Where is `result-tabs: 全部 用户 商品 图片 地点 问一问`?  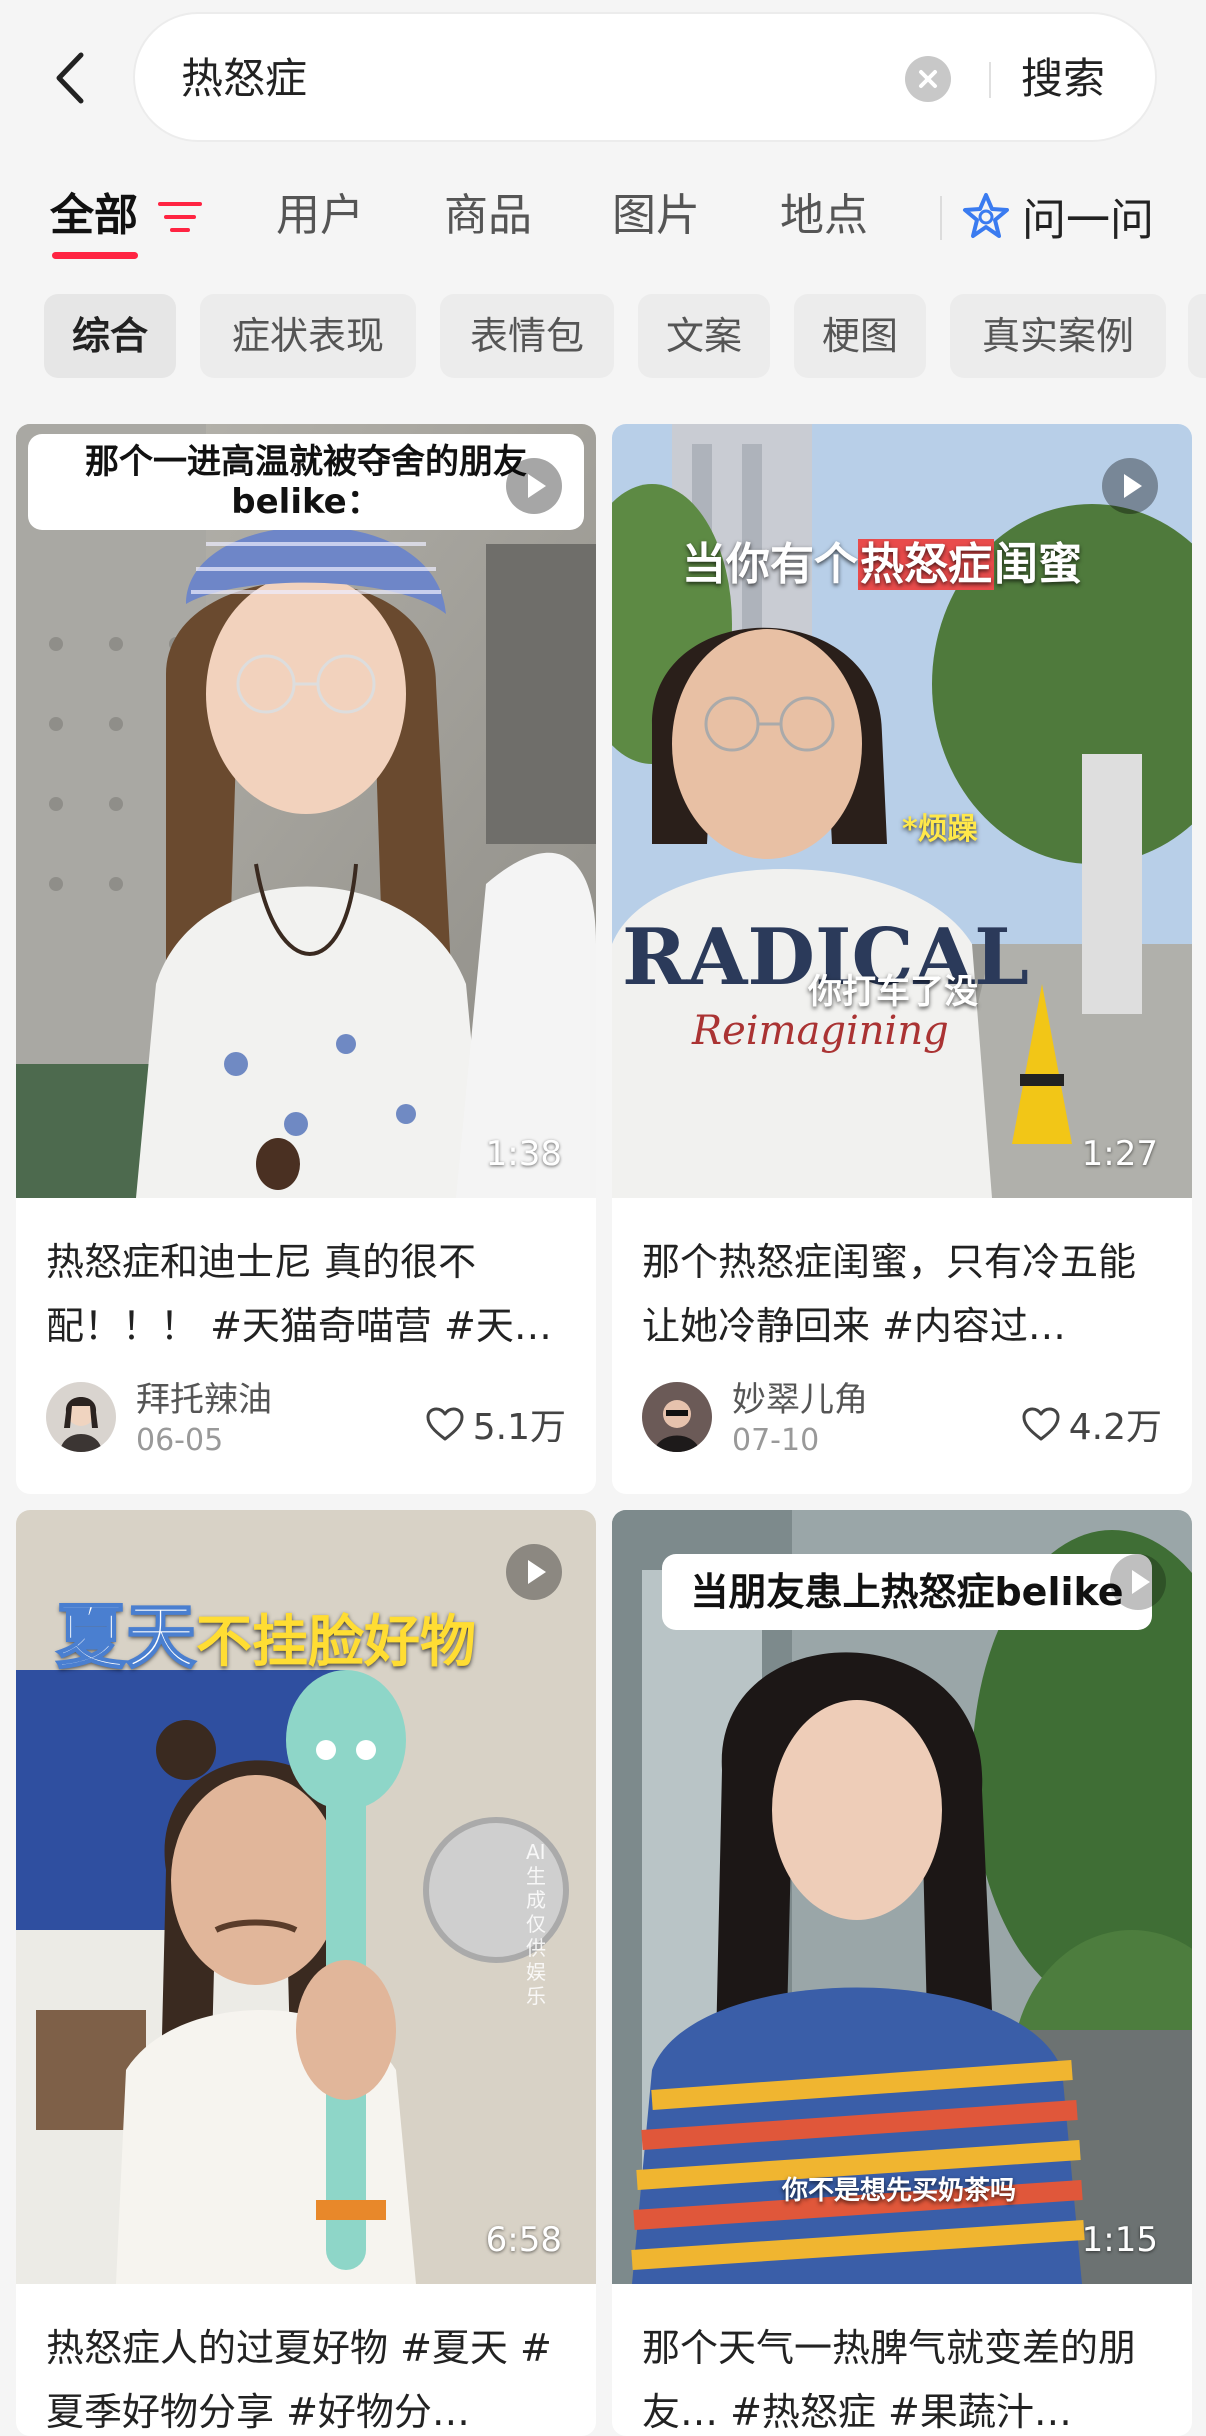
result-tabs: 全部 用户 商品 图片 地点 问一问 is located at coordinates (603, 220).